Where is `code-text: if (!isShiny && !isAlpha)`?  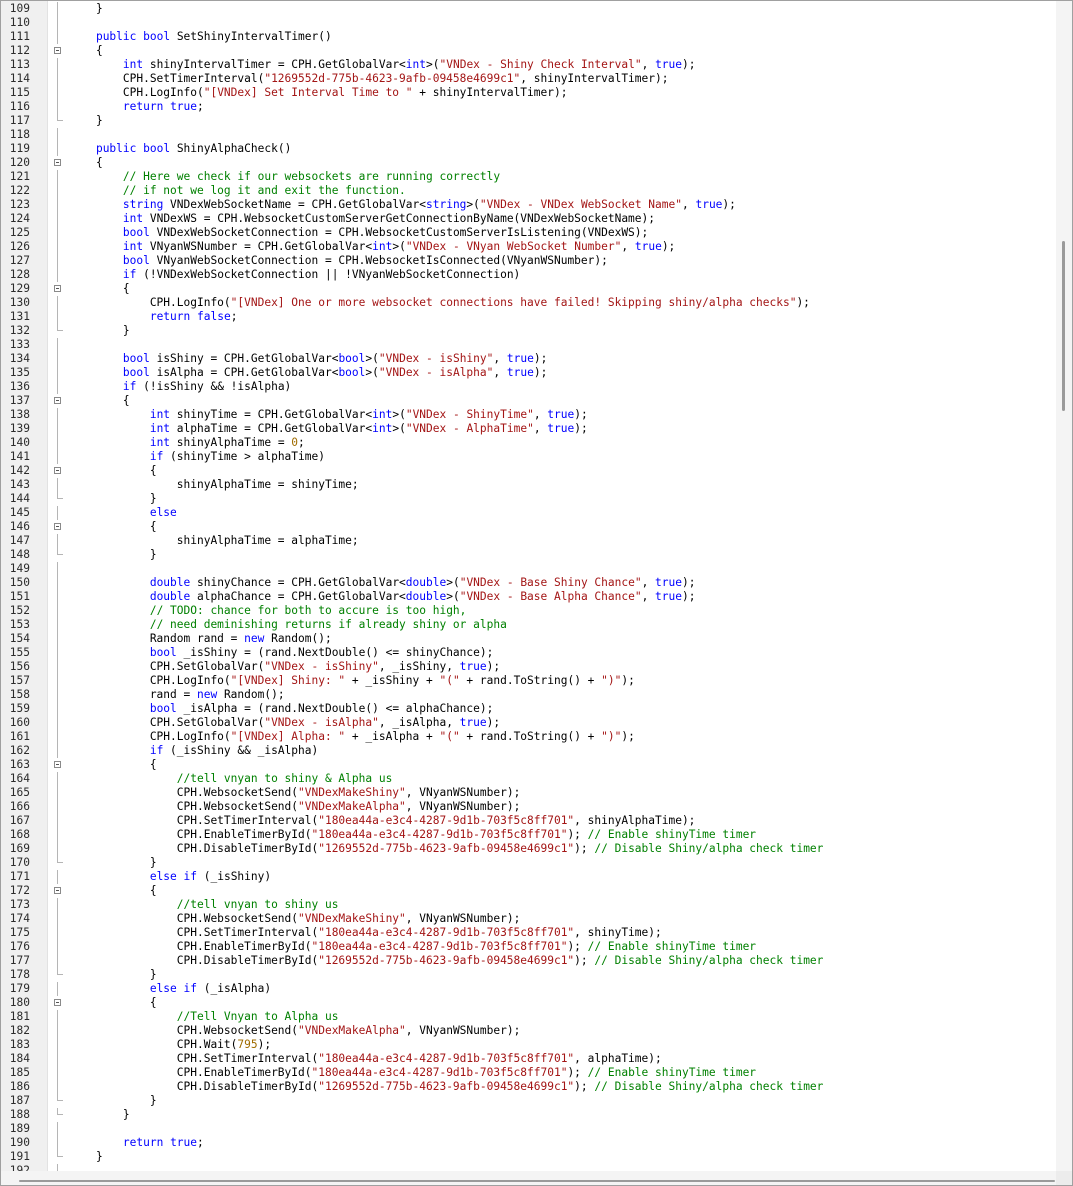 code-text: if (!isShiny && !isAlpha) is located at coordinates (180, 387).